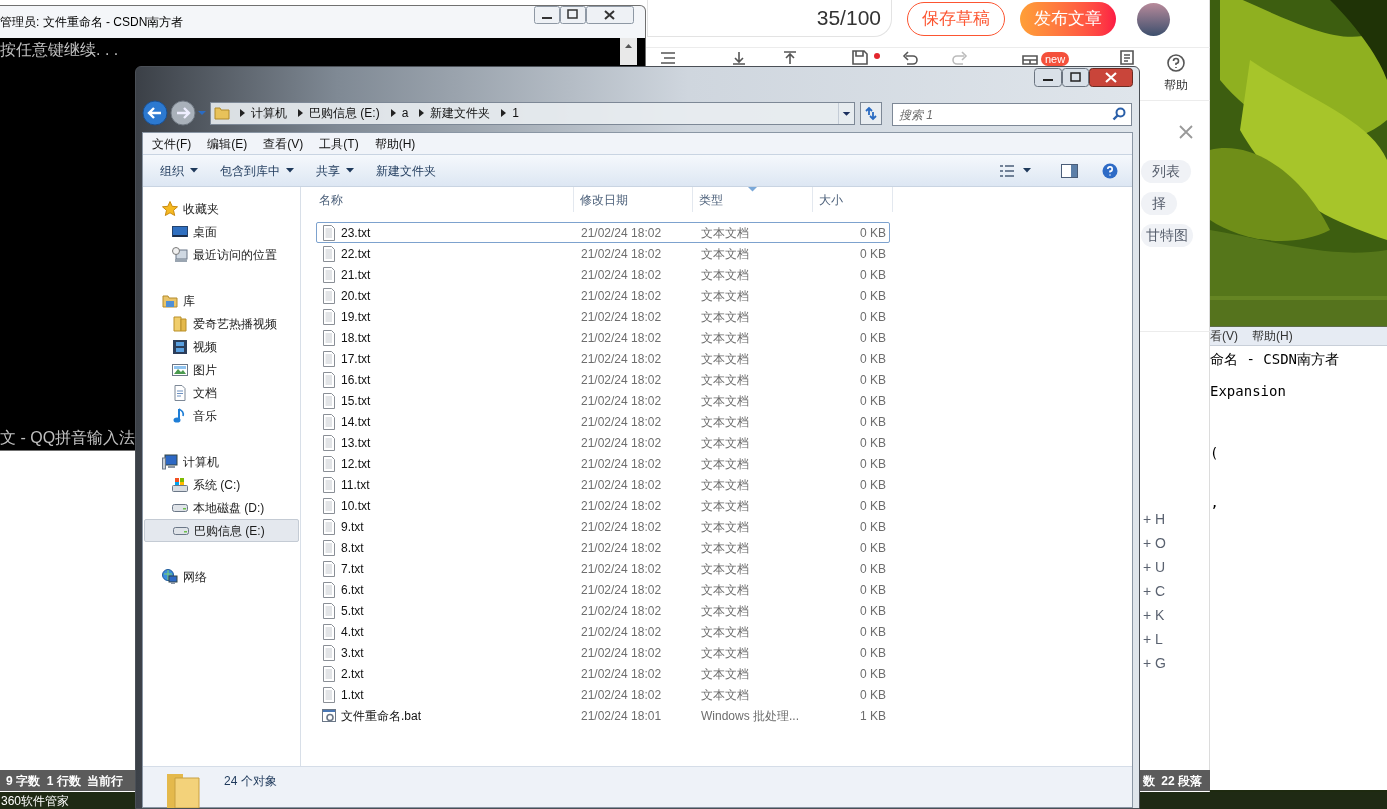 This screenshot has height=809, width=1387. I want to click on column-header: 名称, so click(437, 199).